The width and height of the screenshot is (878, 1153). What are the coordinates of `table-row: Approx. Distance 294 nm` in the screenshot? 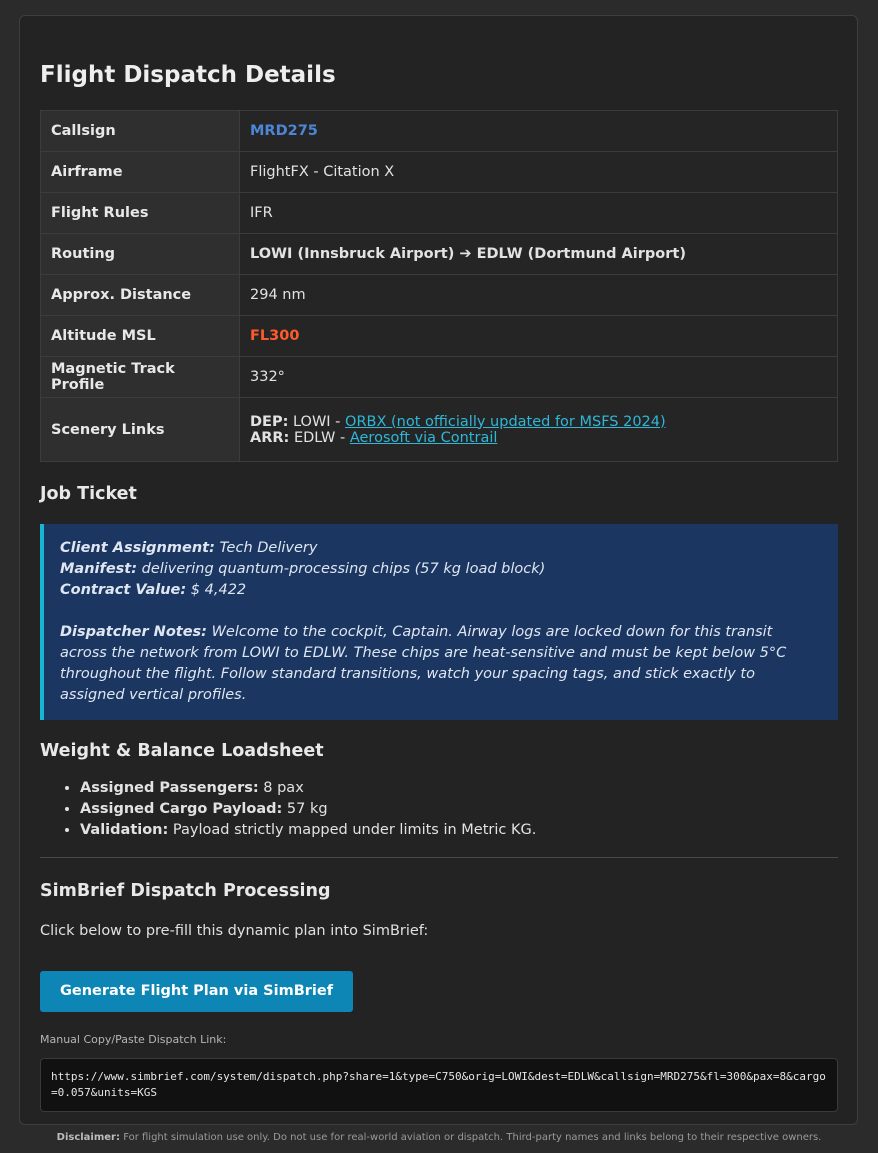 It's located at (439, 295).